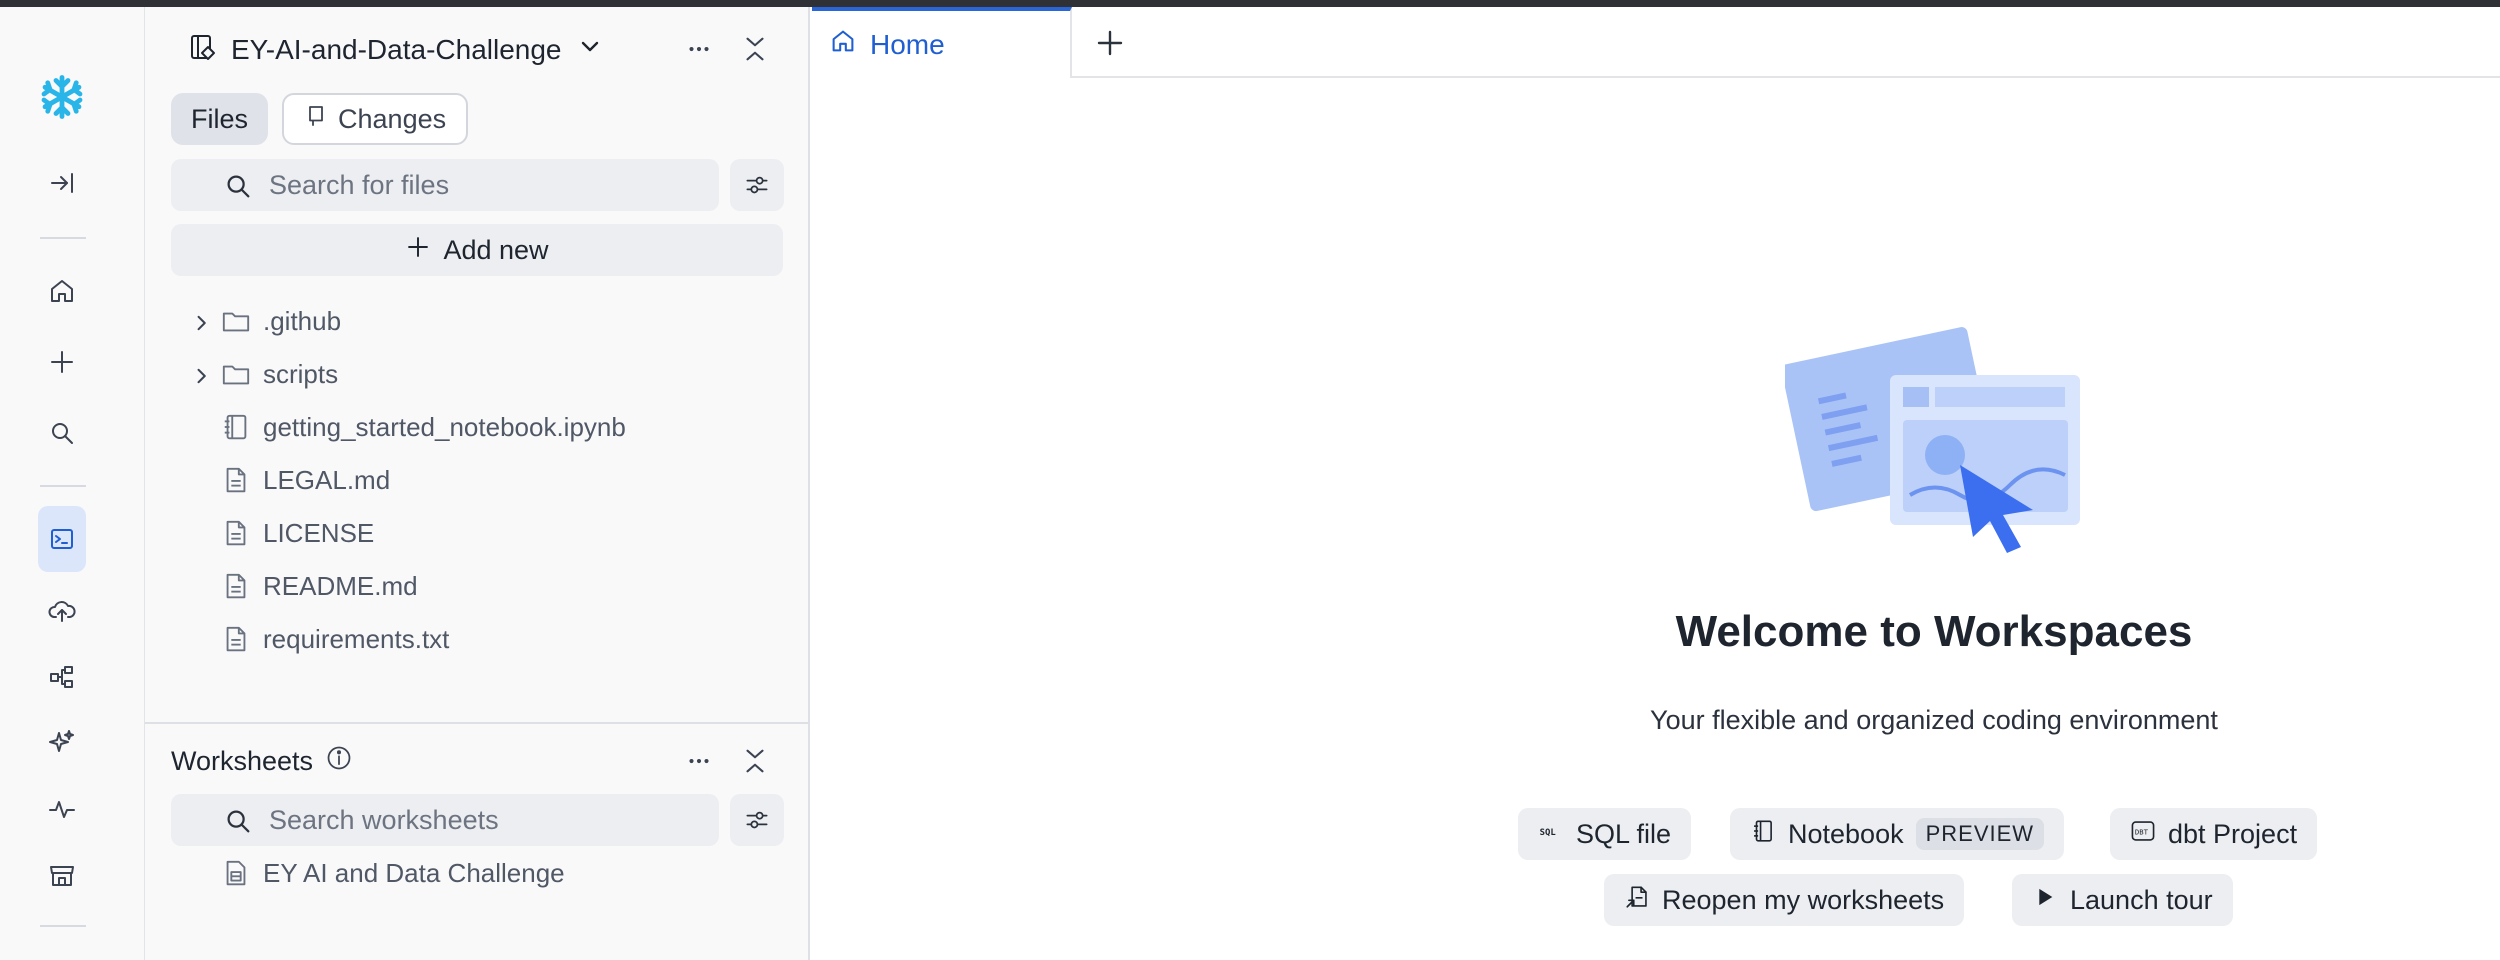  Describe the element at coordinates (1110, 43) in the screenshot. I see `add-tab-icon` at that location.